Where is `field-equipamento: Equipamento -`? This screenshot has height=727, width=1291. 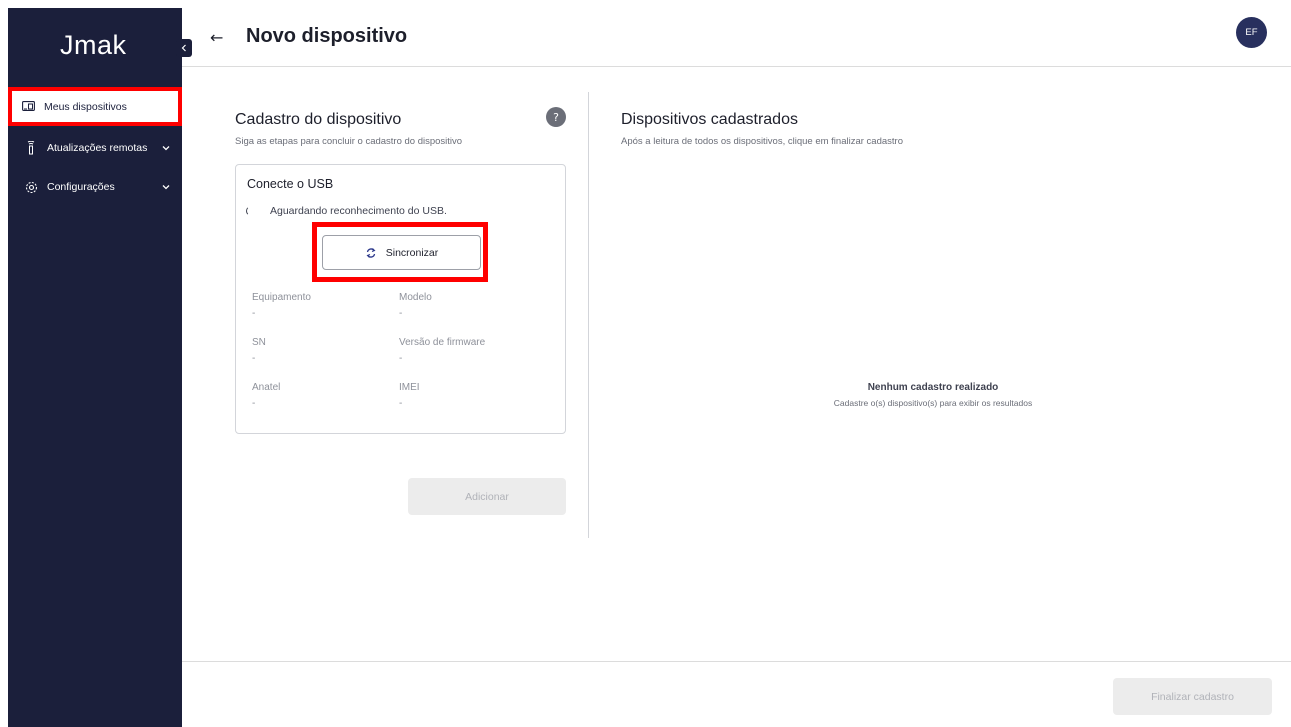
field-equipamento: Equipamento - is located at coordinates (281, 305).